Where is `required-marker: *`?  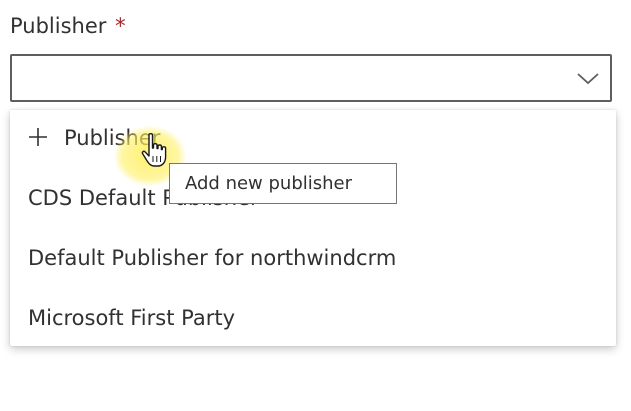
required-marker: * is located at coordinates (120, 26).